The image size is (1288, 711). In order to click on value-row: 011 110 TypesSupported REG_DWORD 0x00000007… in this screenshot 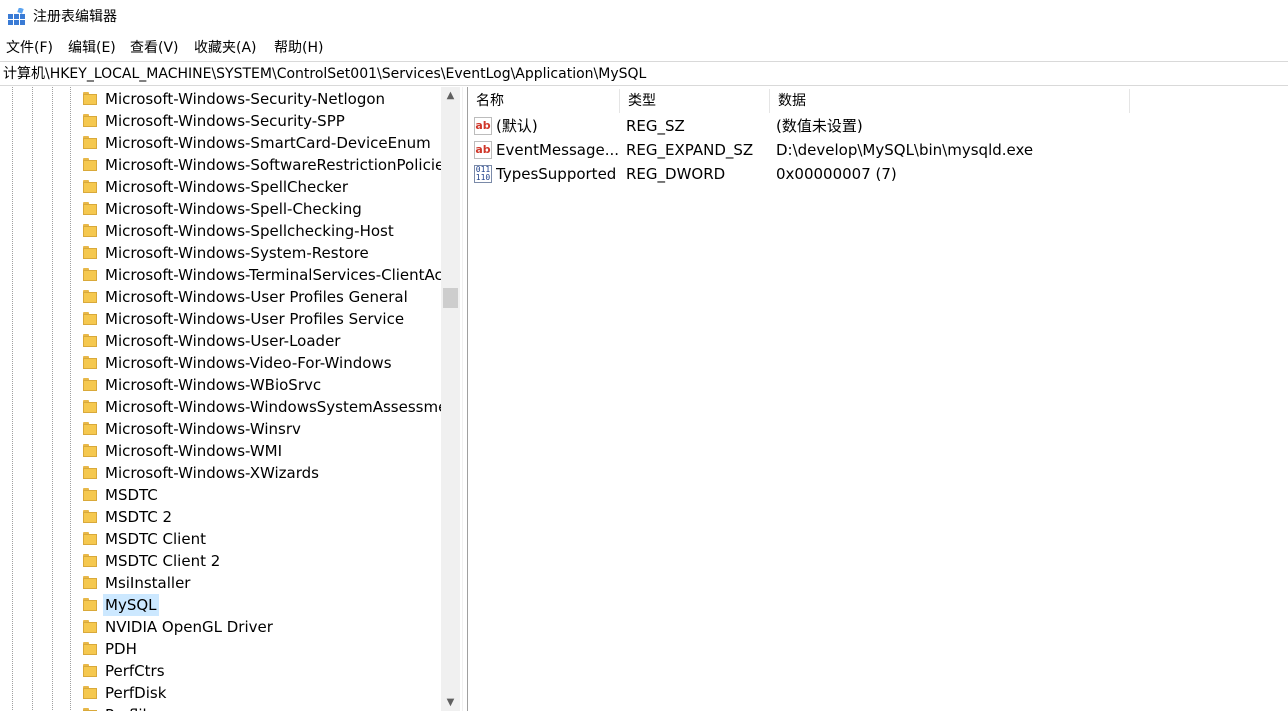, I will do `click(878, 174)`.